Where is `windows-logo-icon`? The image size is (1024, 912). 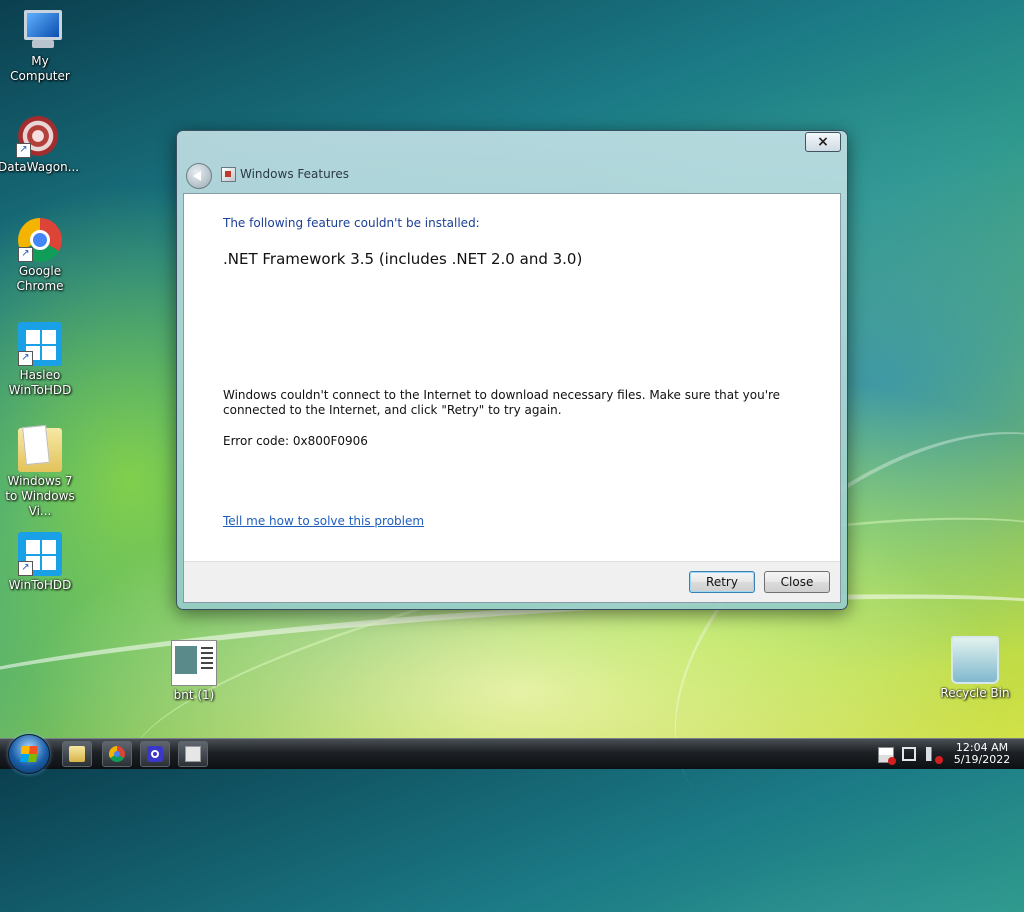 windows-logo-icon is located at coordinates (29, 754).